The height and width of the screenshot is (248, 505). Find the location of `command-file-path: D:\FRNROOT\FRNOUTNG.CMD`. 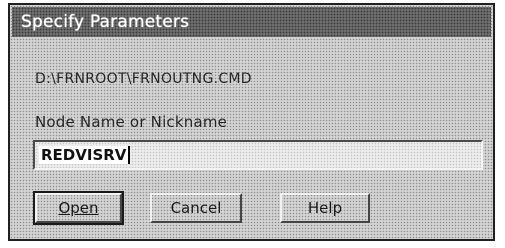

command-file-path: D:\FRNROOT\FRNOUTNG.CMD is located at coordinates (143, 79).